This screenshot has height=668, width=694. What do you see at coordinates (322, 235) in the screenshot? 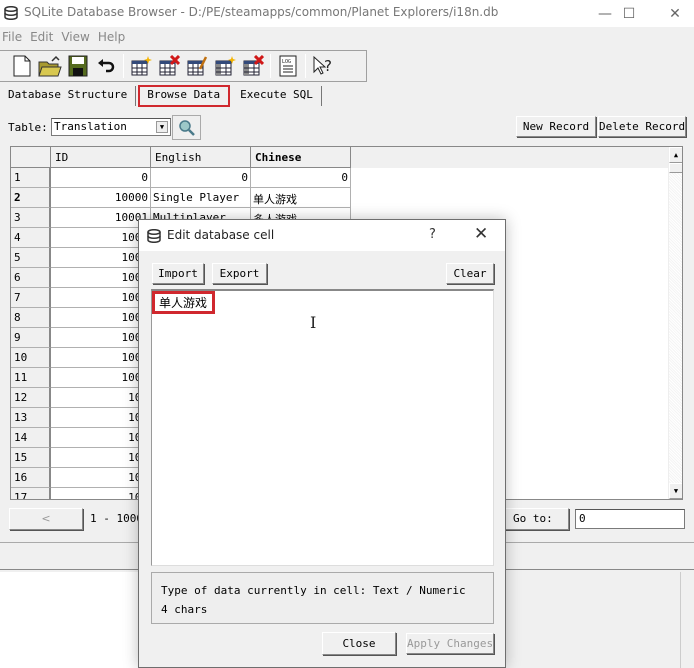
I see `dialog-title-bar: Edit database cell ? ✕` at bounding box center [322, 235].